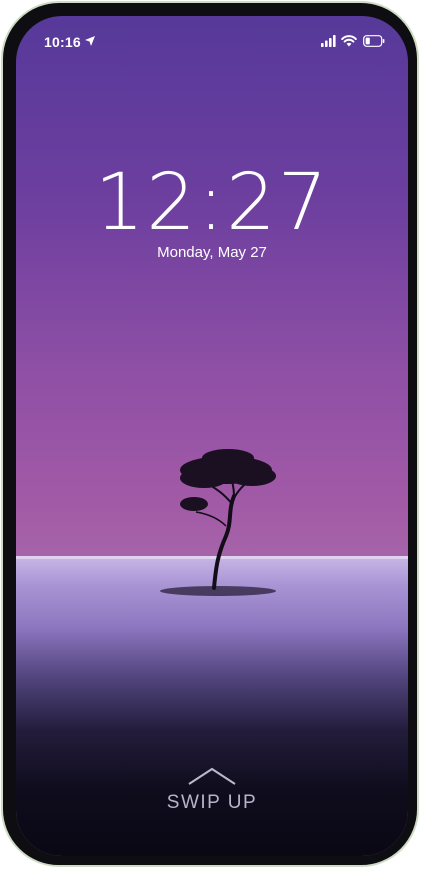  What do you see at coordinates (212, 790) in the screenshot?
I see `swipe-up-control: SWIP UP` at bounding box center [212, 790].